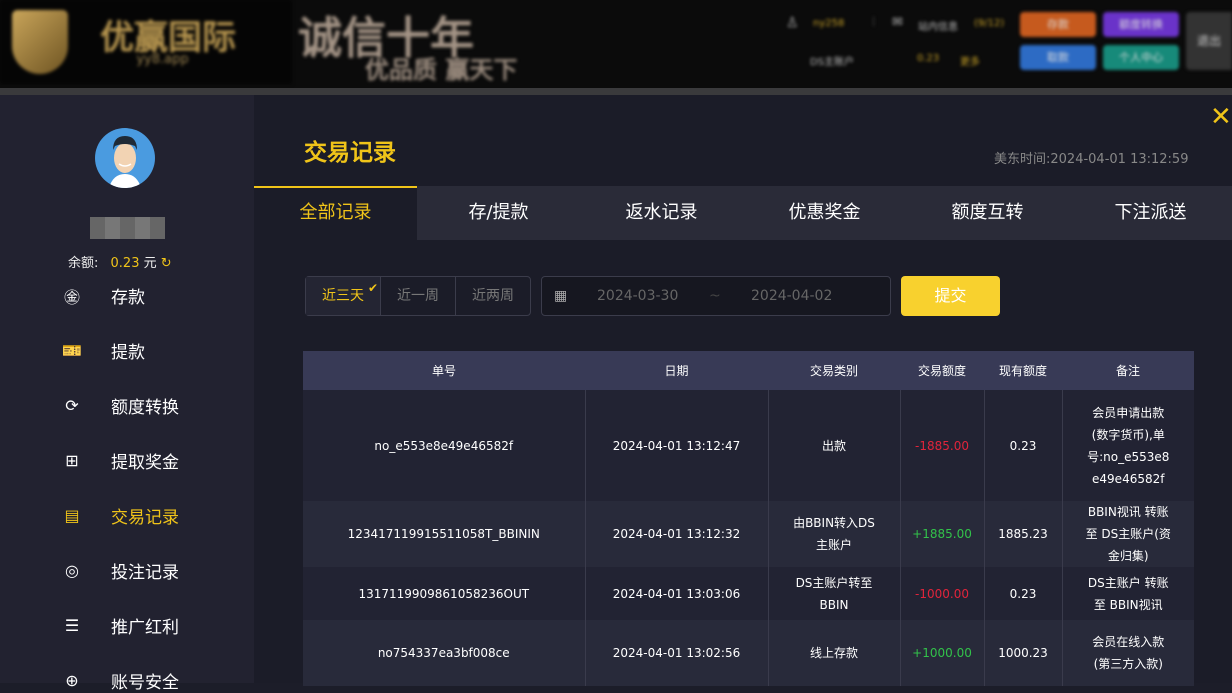  I want to click on cell-amount: +1885.00, so click(941, 534).